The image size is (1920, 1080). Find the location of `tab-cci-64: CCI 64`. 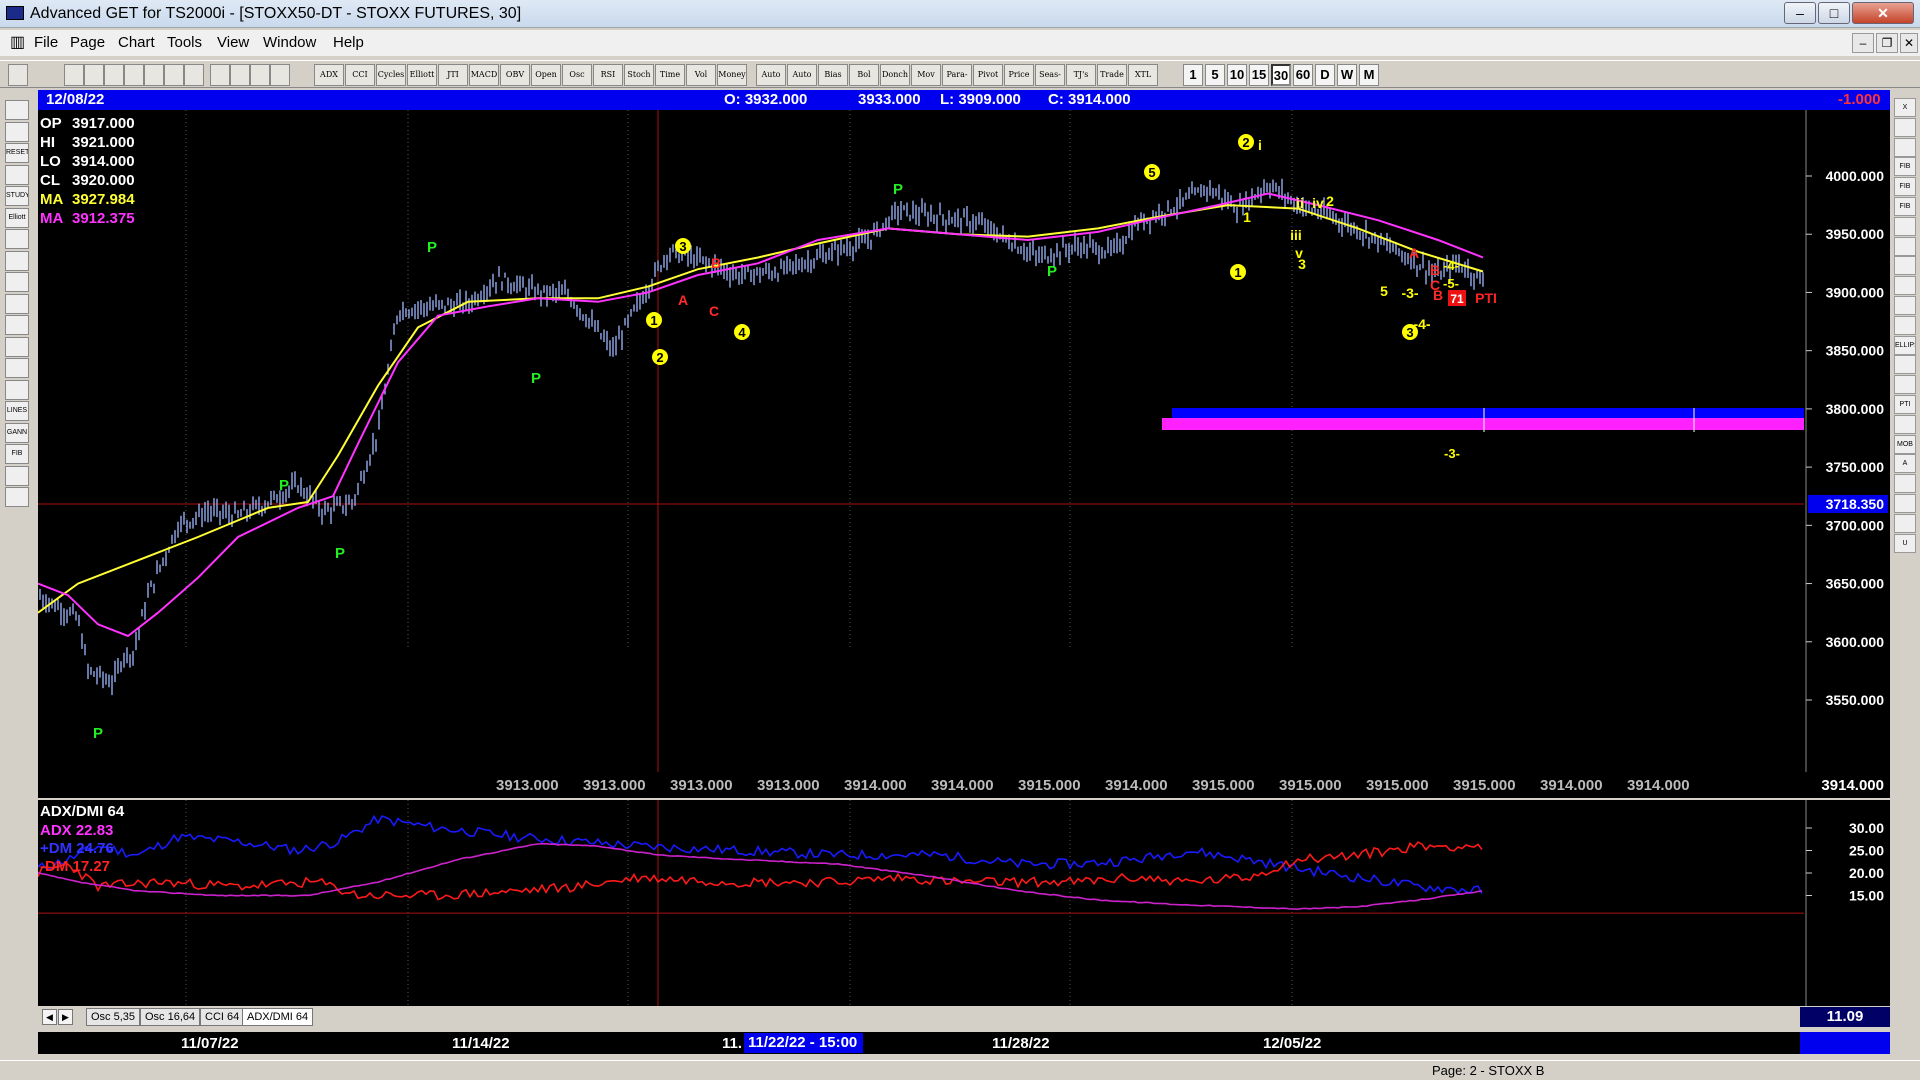

tab-cci-64: CCI 64 is located at coordinates (222, 1017).